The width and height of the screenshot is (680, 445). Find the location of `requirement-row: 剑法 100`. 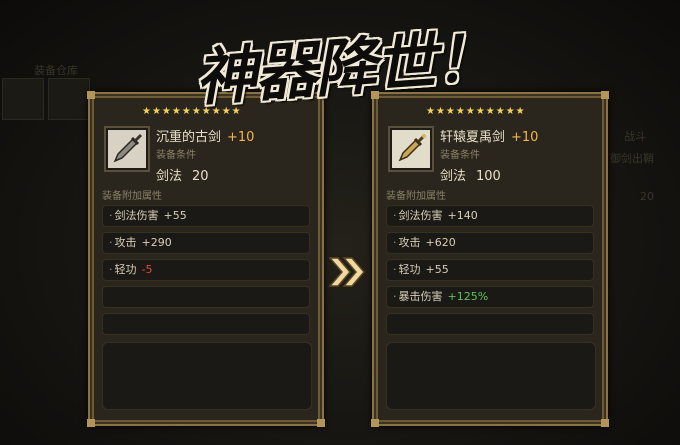

requirement-row: 剑法 100 is located at coordinates (470, 174).